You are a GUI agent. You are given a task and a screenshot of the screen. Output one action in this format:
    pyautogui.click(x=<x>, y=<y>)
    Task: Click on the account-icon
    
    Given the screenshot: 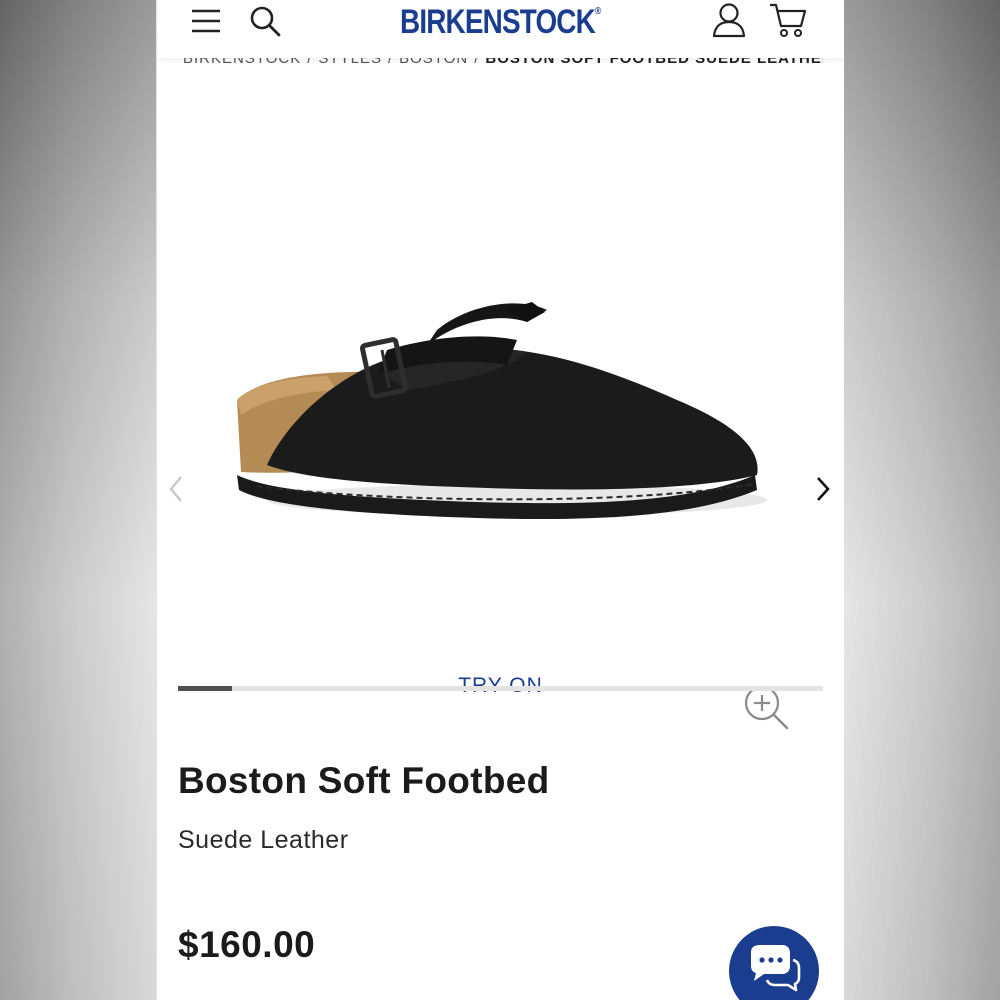 What is the action you would take?
    pyautogui.click(x=729, y=20)
    